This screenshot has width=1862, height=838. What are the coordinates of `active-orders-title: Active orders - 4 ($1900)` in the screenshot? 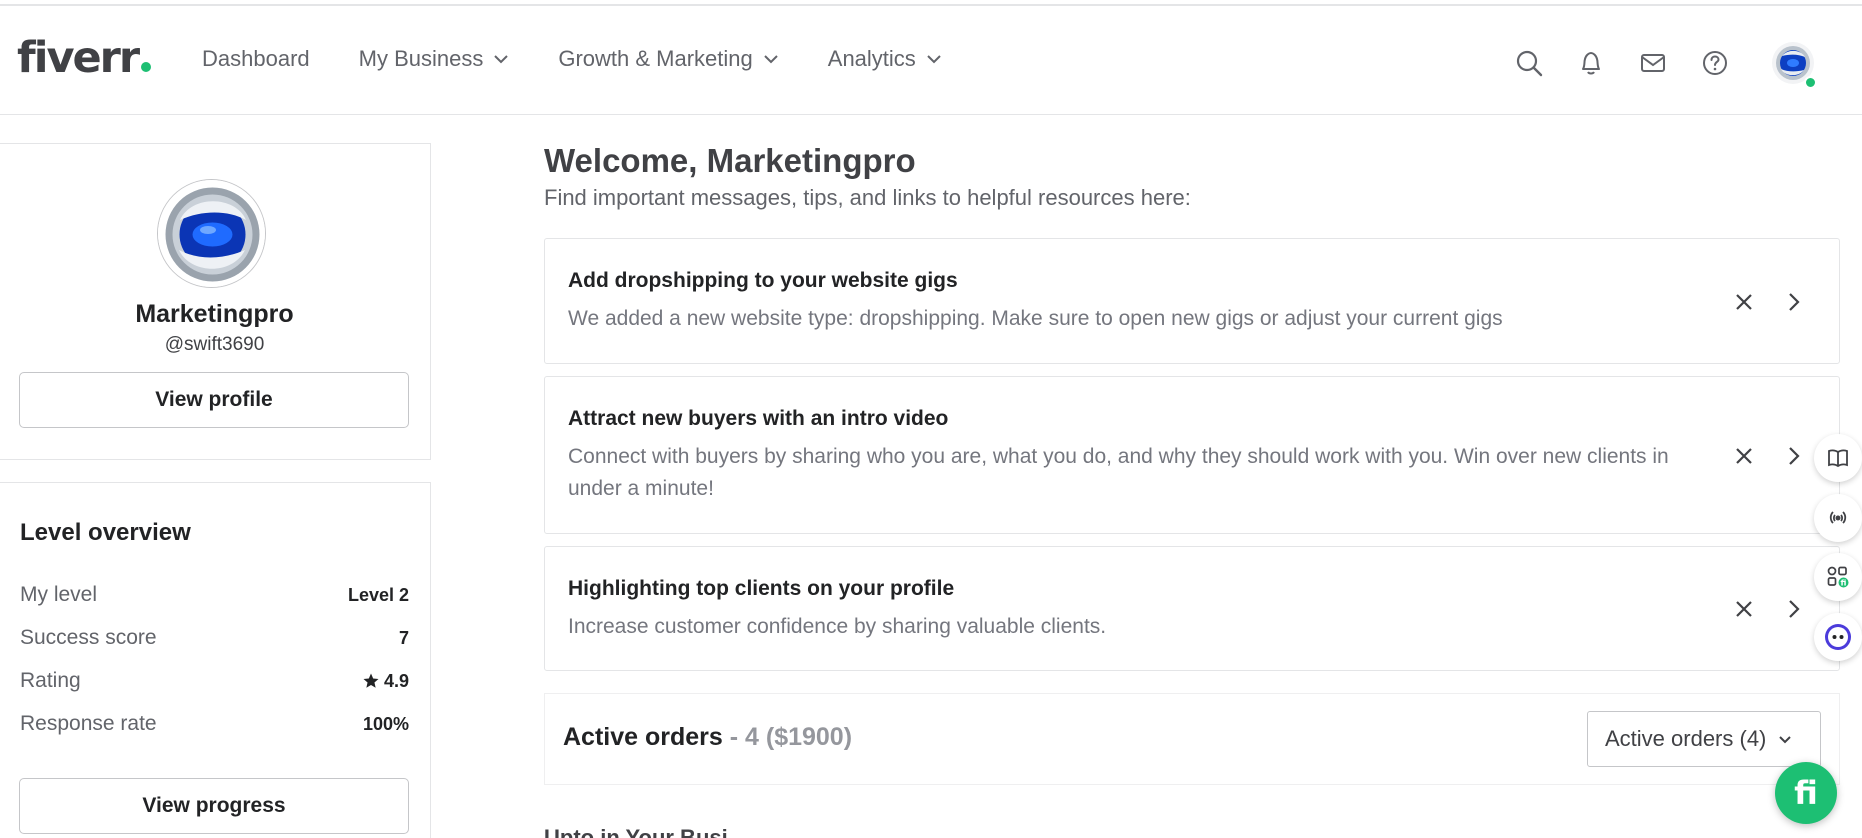 It's located at (707, 737).